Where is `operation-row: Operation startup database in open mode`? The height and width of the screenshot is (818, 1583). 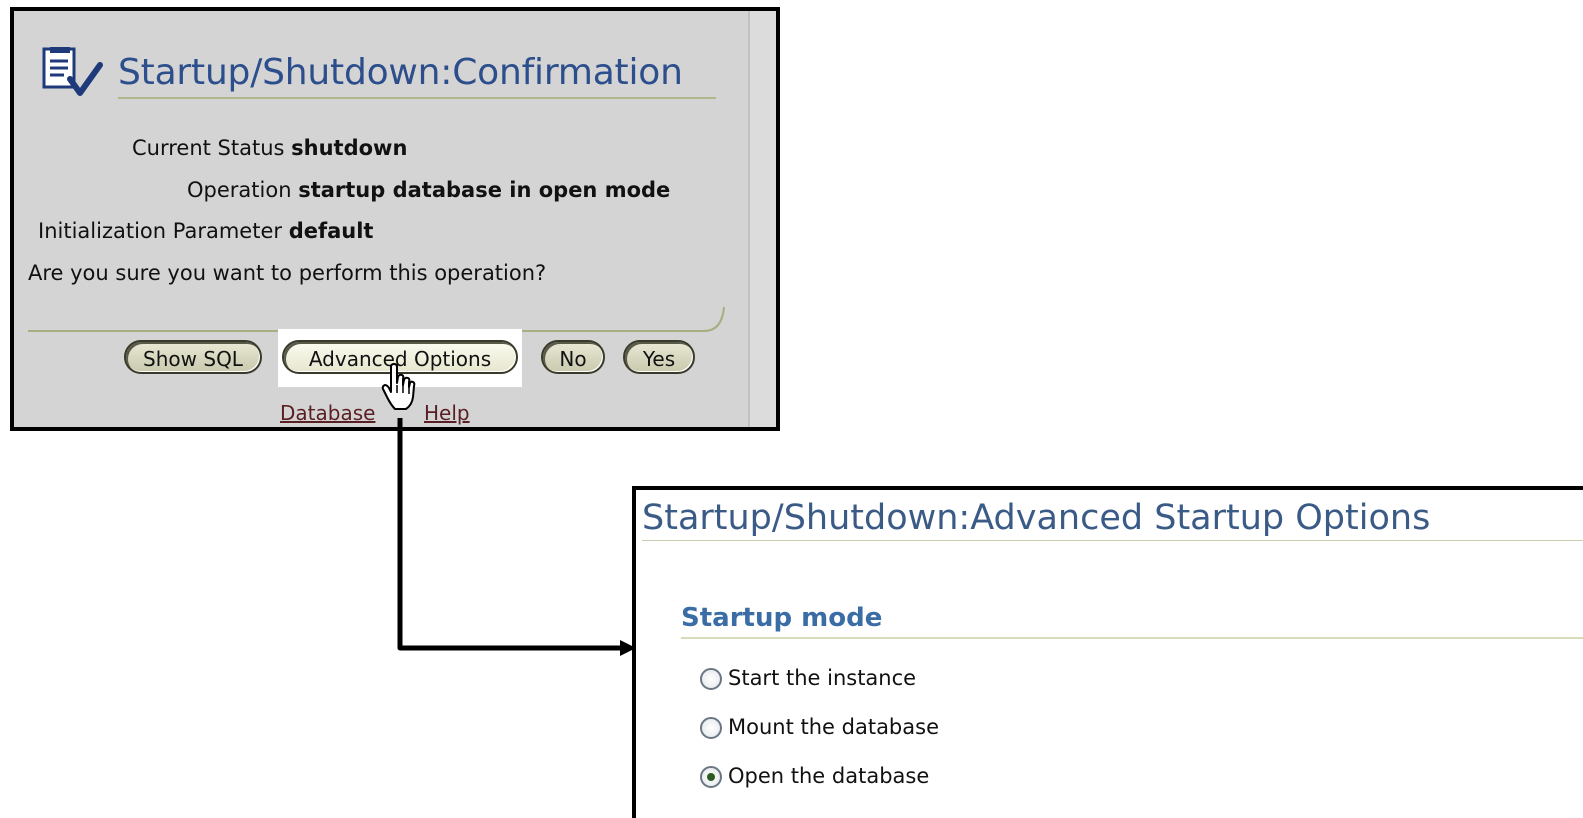 operation-row: Operation startup database in open mode is located at coordinates (428, 190).